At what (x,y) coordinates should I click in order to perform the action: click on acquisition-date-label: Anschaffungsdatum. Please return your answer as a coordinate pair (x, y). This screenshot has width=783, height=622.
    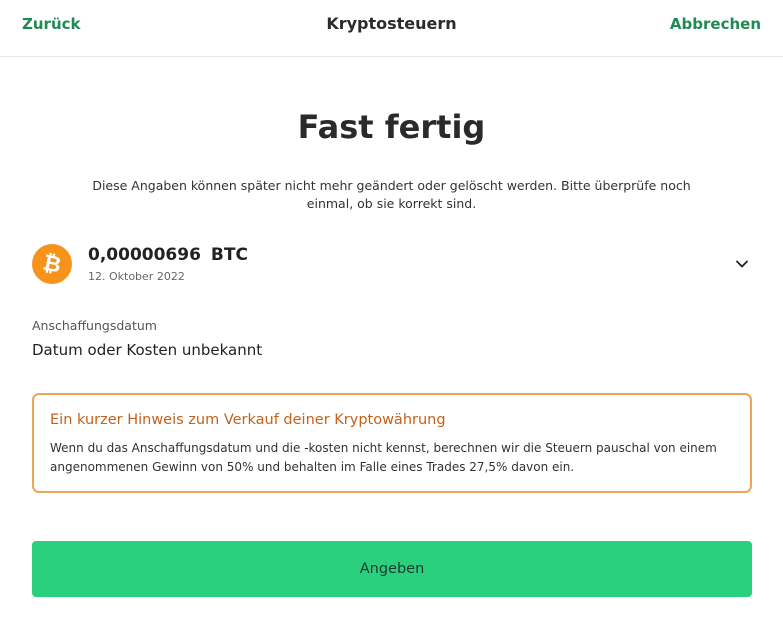
    Looking at the image, I should click on (94, 325).